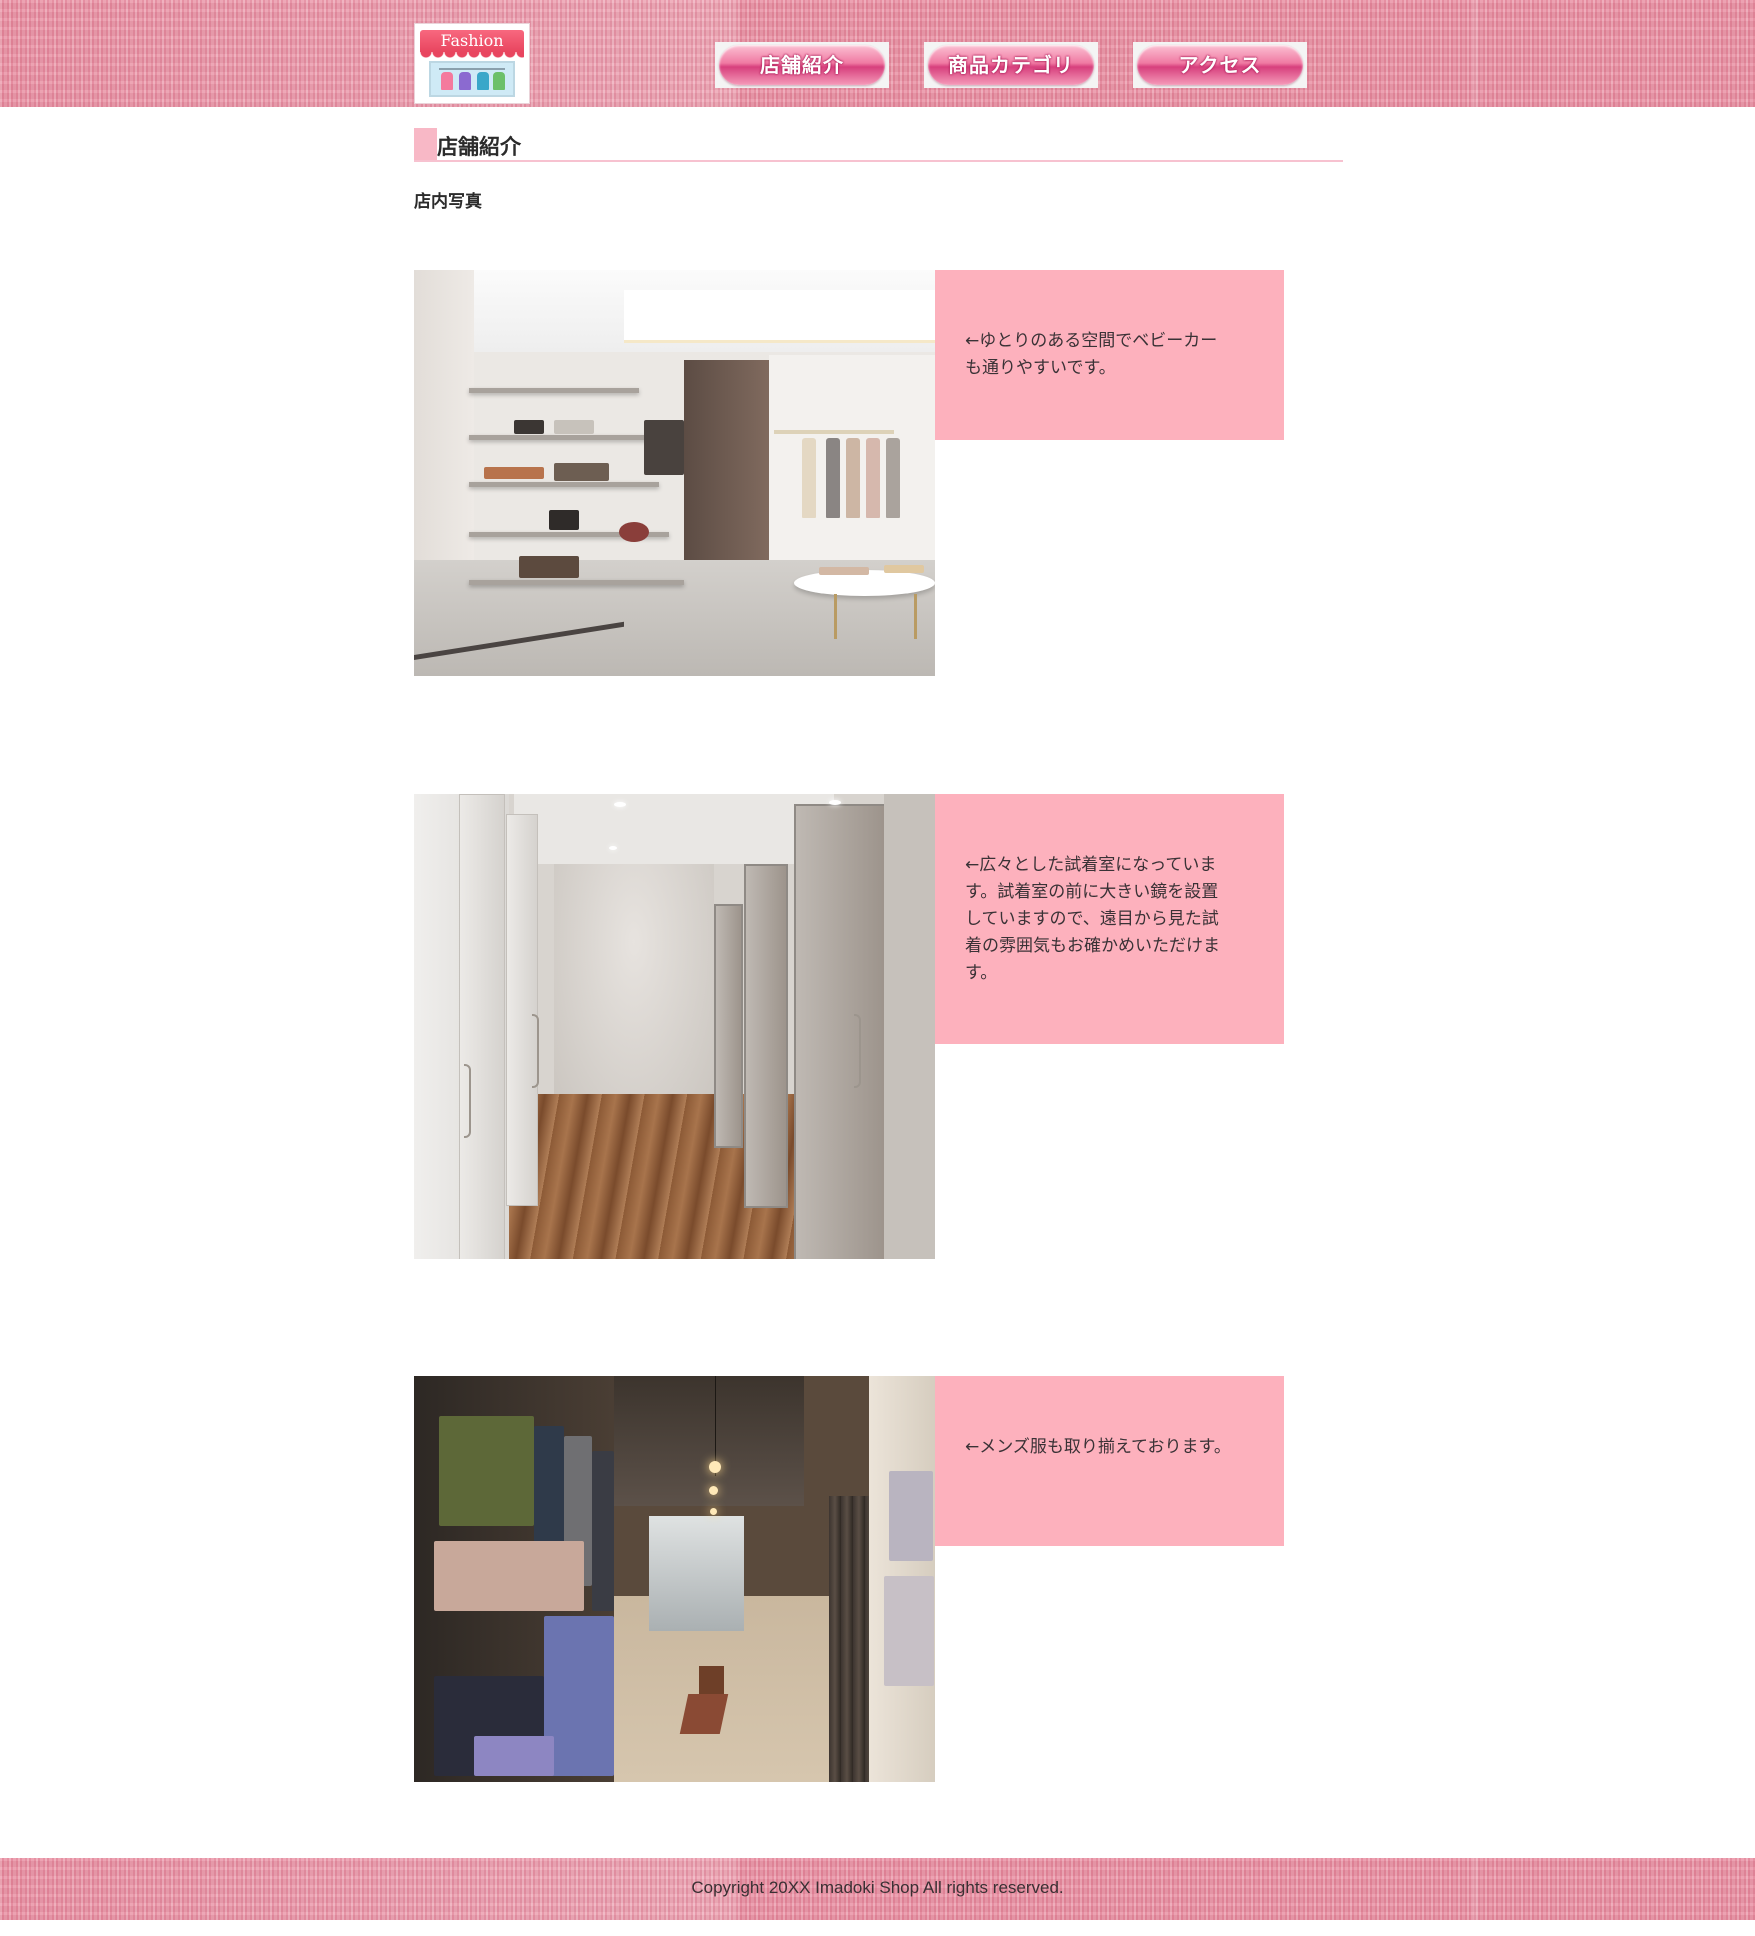  I want to click on logo-awning-edge, so click(472, 55).